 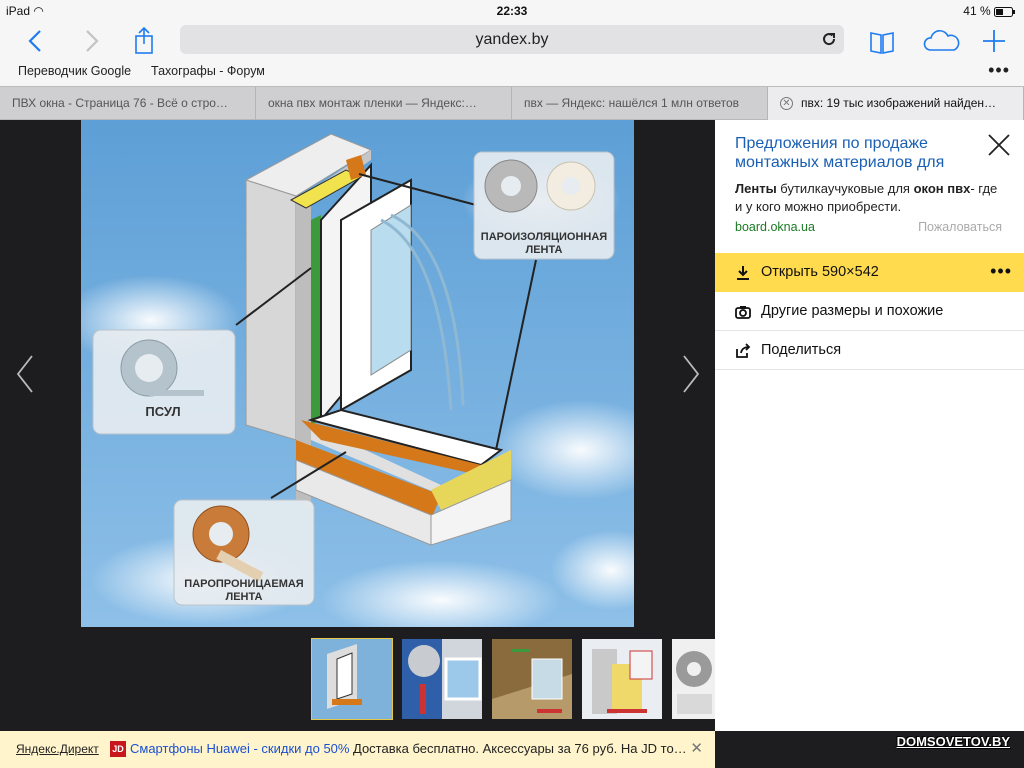 I want to click on close-icon, so click(x=999, y=145).